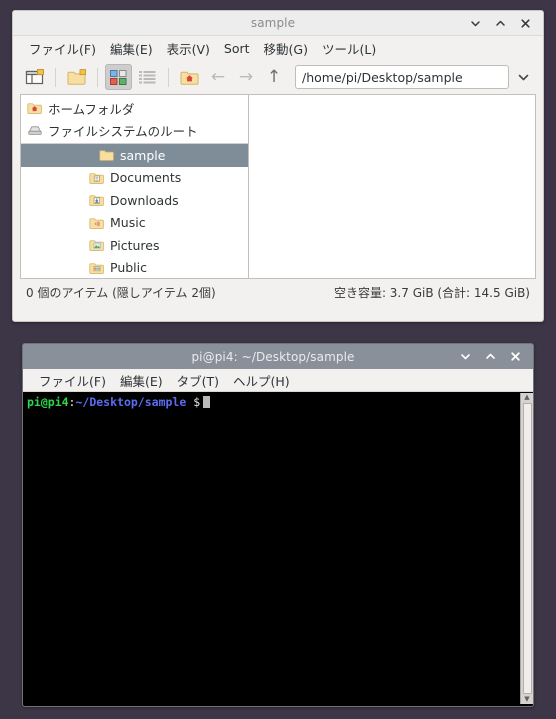 This screenshot has width=556, height=719. Describe the element at coordinates (274, 77) in the screenshot. I see `up-button: ↑` at that location.